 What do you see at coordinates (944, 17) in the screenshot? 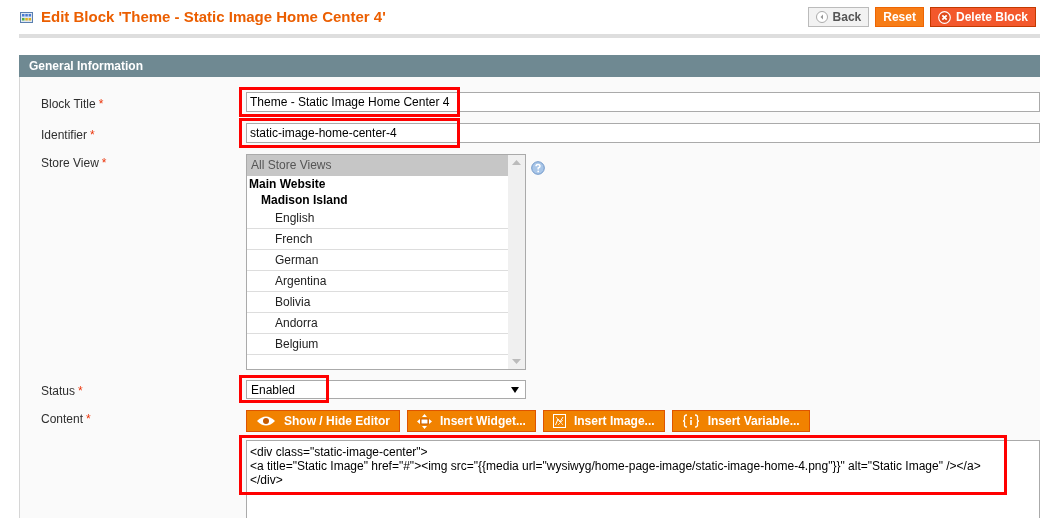
I see `close-circle-icon` at bounding box center [944, 17].